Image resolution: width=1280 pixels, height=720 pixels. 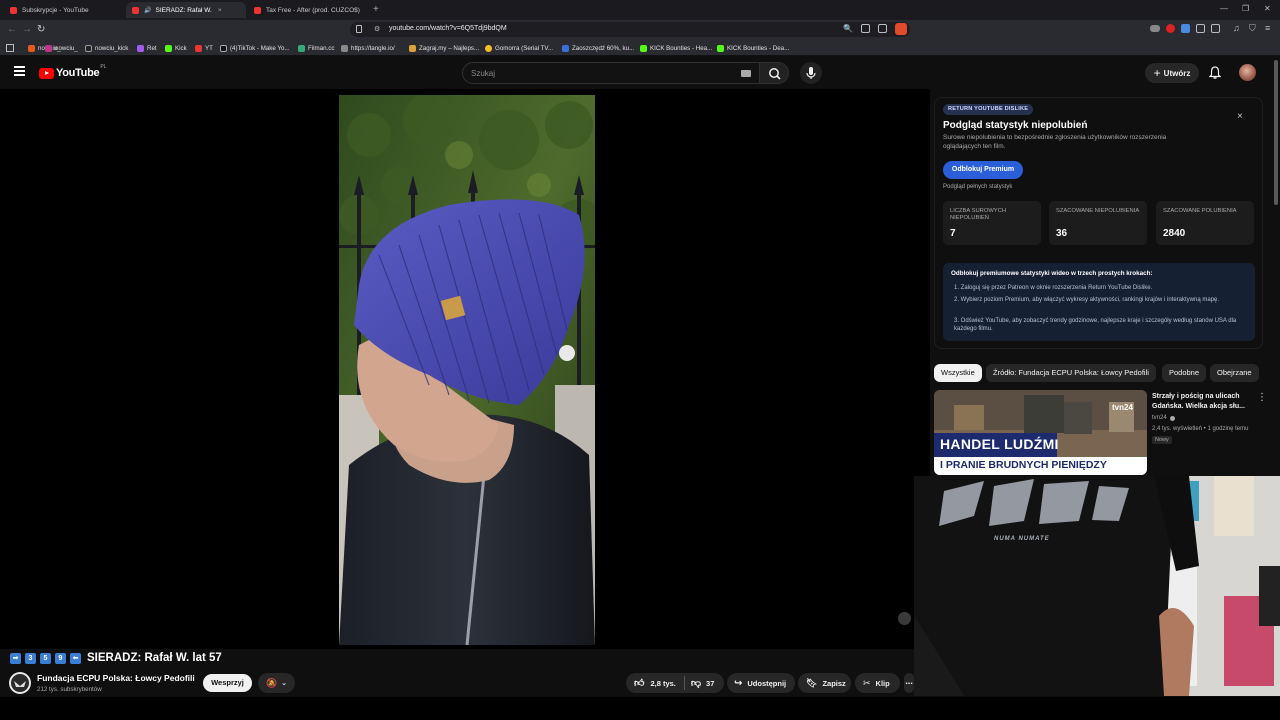 I want to click on divider, so click(x=684, y=683).